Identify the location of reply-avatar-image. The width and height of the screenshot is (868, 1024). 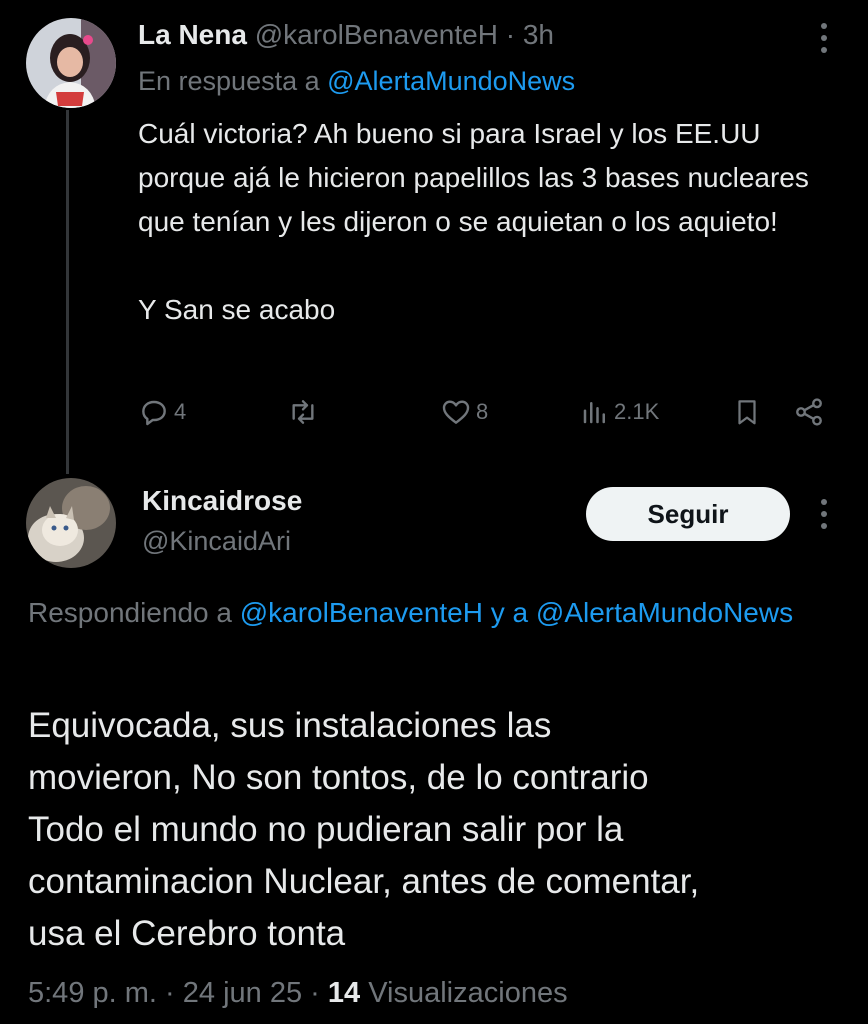
(71, 523).